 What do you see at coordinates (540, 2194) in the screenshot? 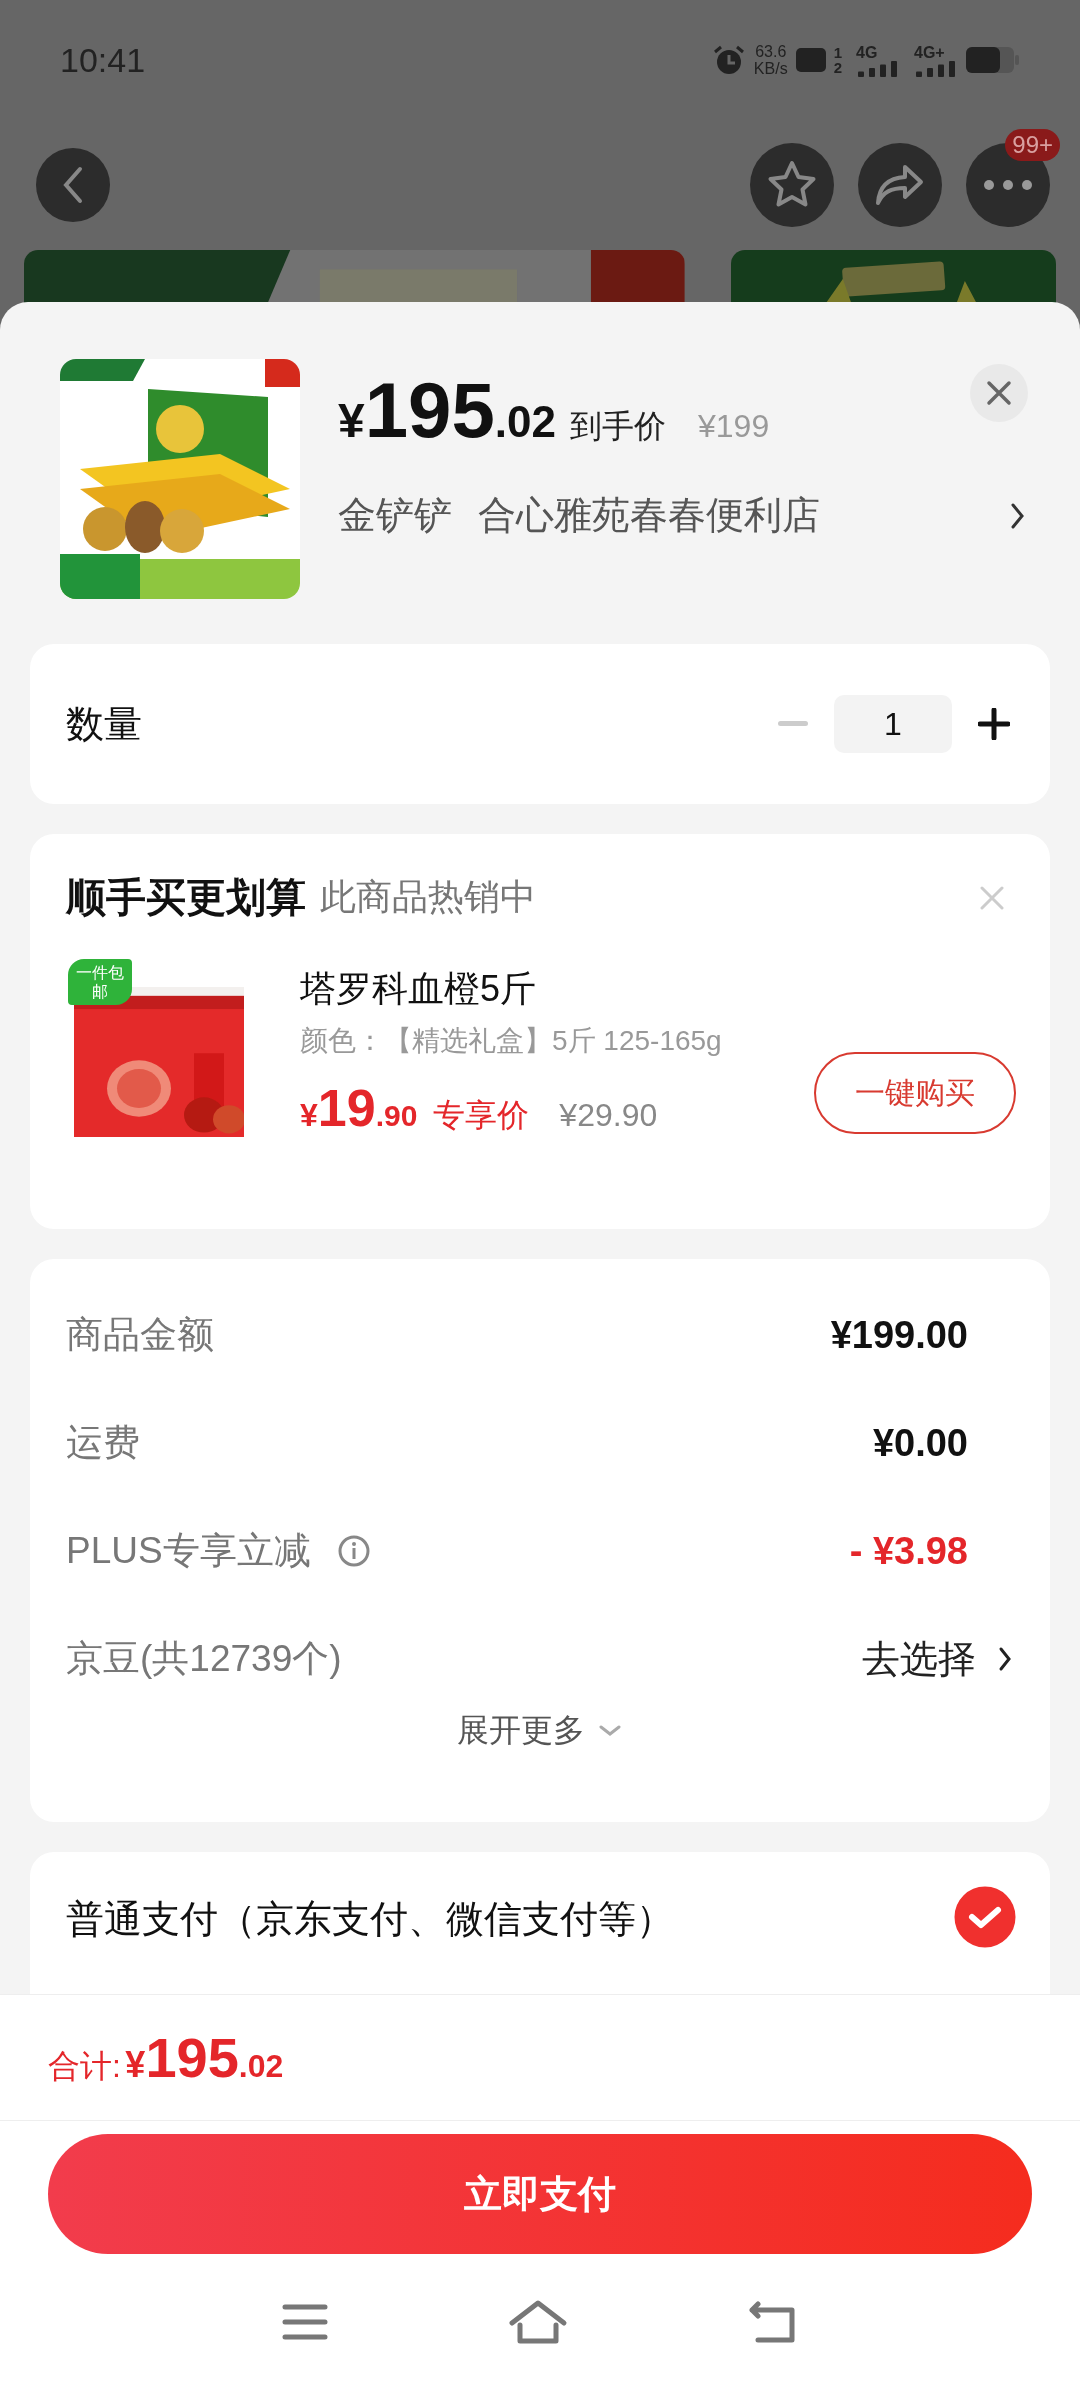
I see `pay-now-button: 立即支付` at bounding box center [540, 2194].